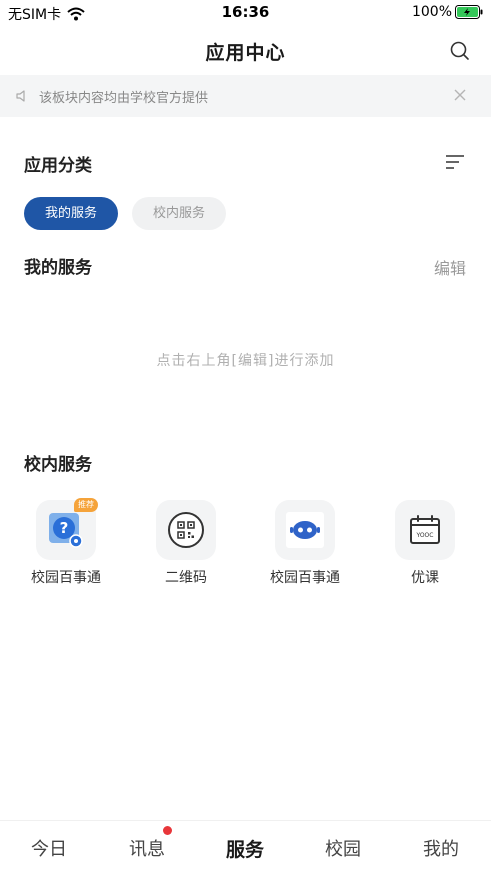 This screenshot has height=877, width=491. I want to click on tab-services: 服务, so click(245, 848).